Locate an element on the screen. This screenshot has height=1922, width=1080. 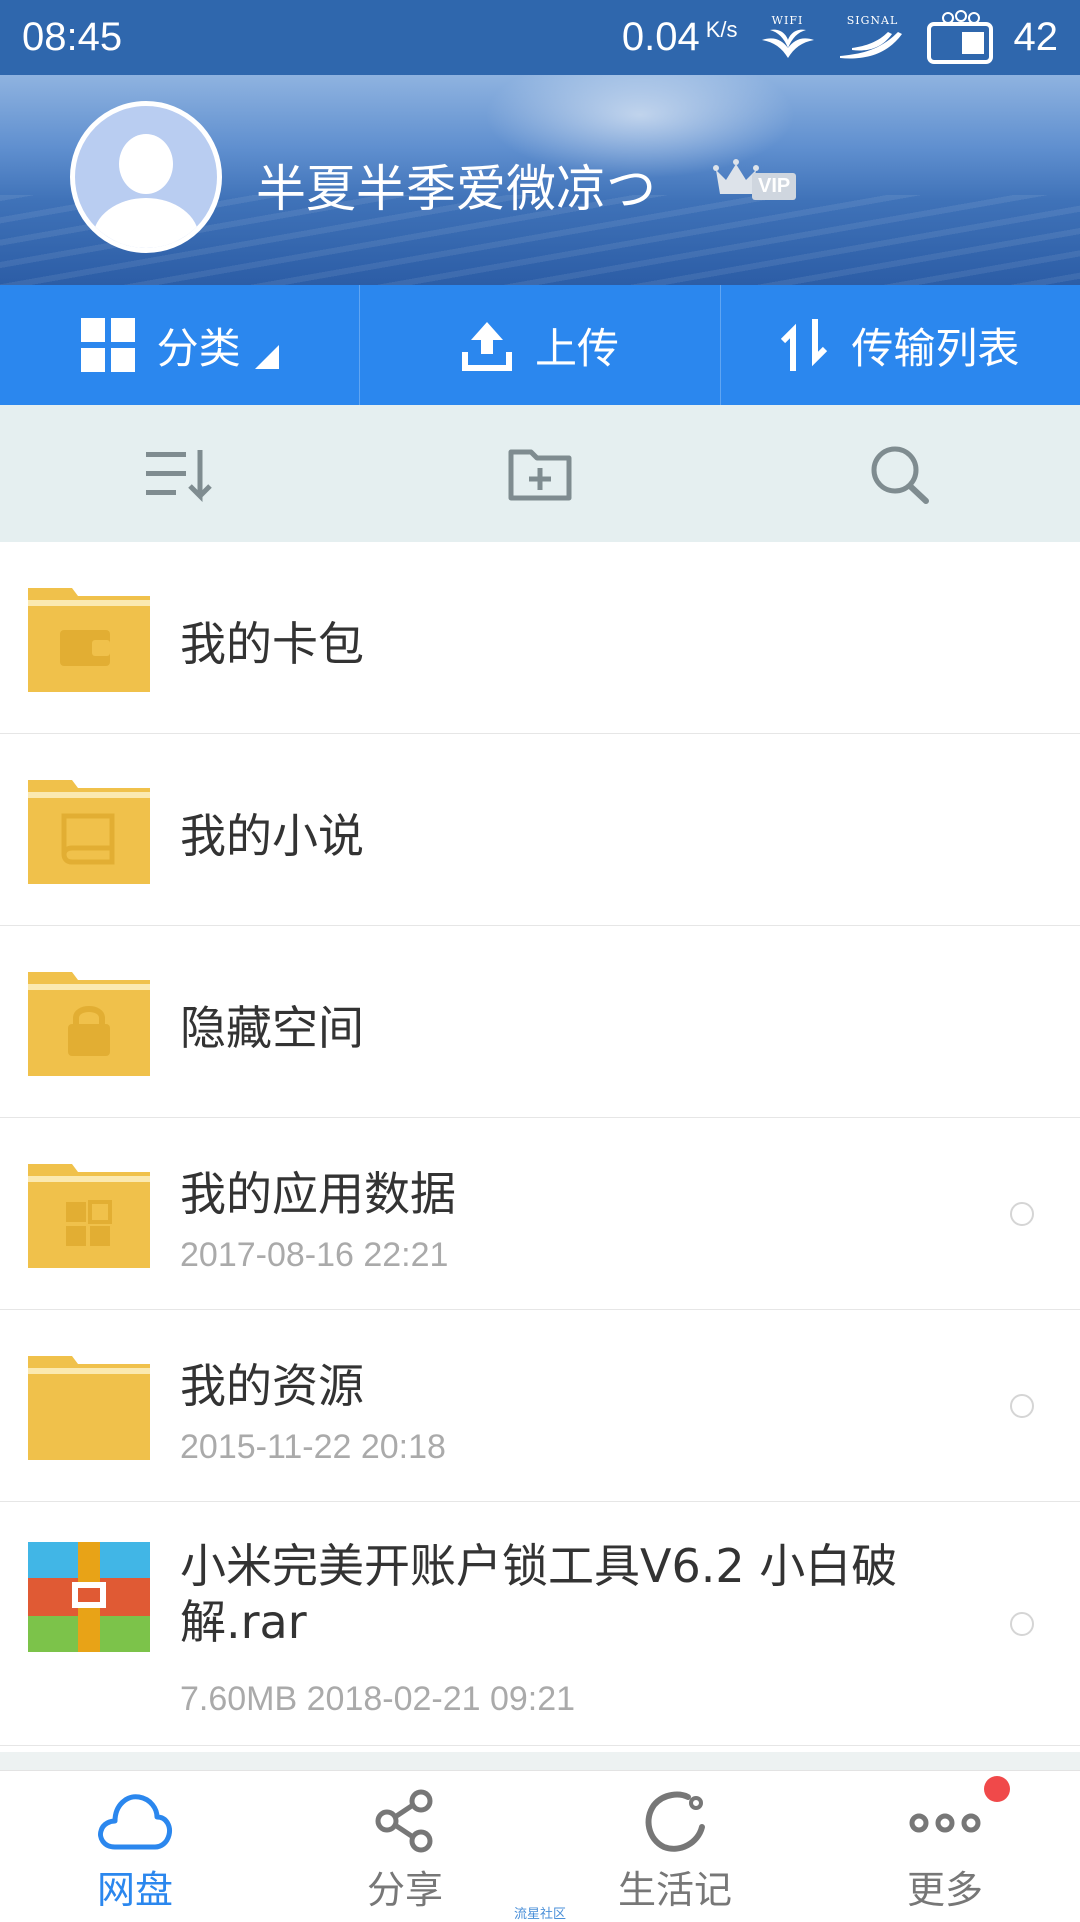
status-bar: 08:45 0.04 K/s WIFI SIGNAL 42 is located at coordinates (540, 37).